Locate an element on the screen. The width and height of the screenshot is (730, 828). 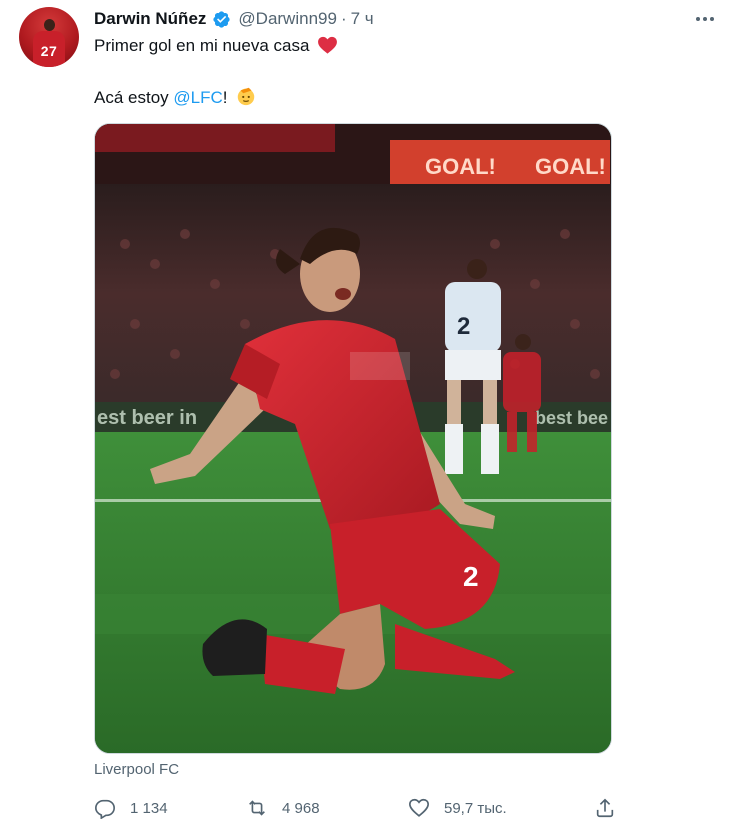
avatar-number: 27 is located at coordinates (49, 51).